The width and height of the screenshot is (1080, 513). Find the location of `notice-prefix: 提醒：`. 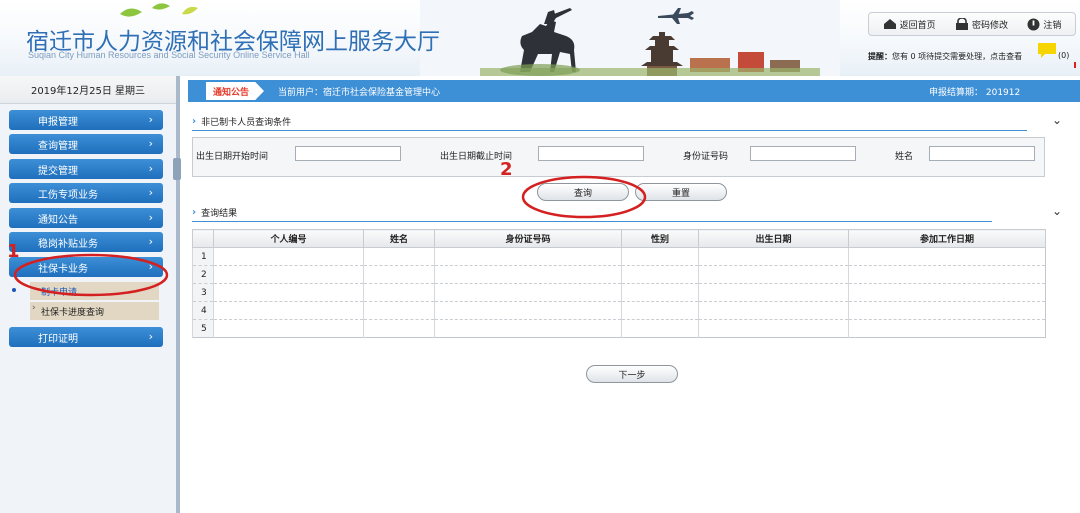

notice-prefix: 提醒： is located at coordinates (880, 56).